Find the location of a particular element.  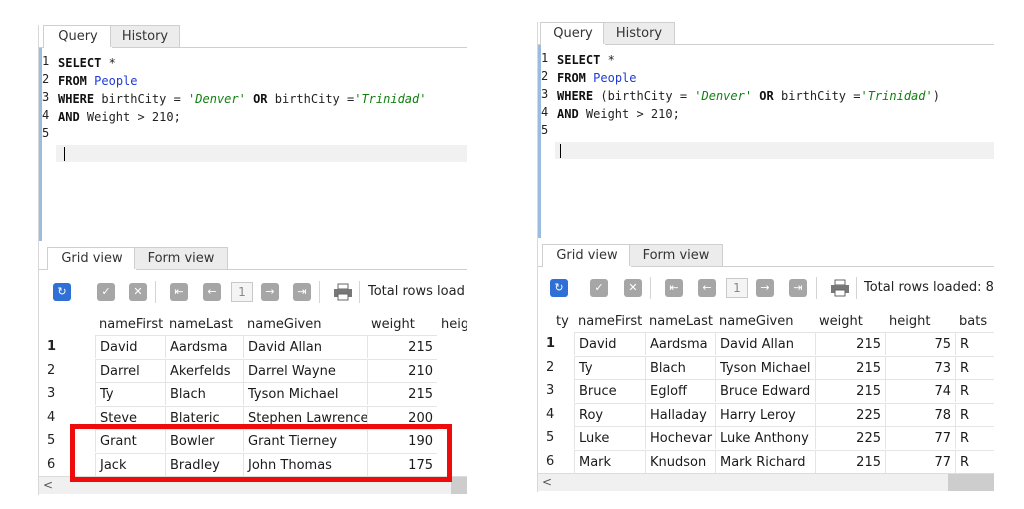

column-header: bats is located at coordinates (974, 321).